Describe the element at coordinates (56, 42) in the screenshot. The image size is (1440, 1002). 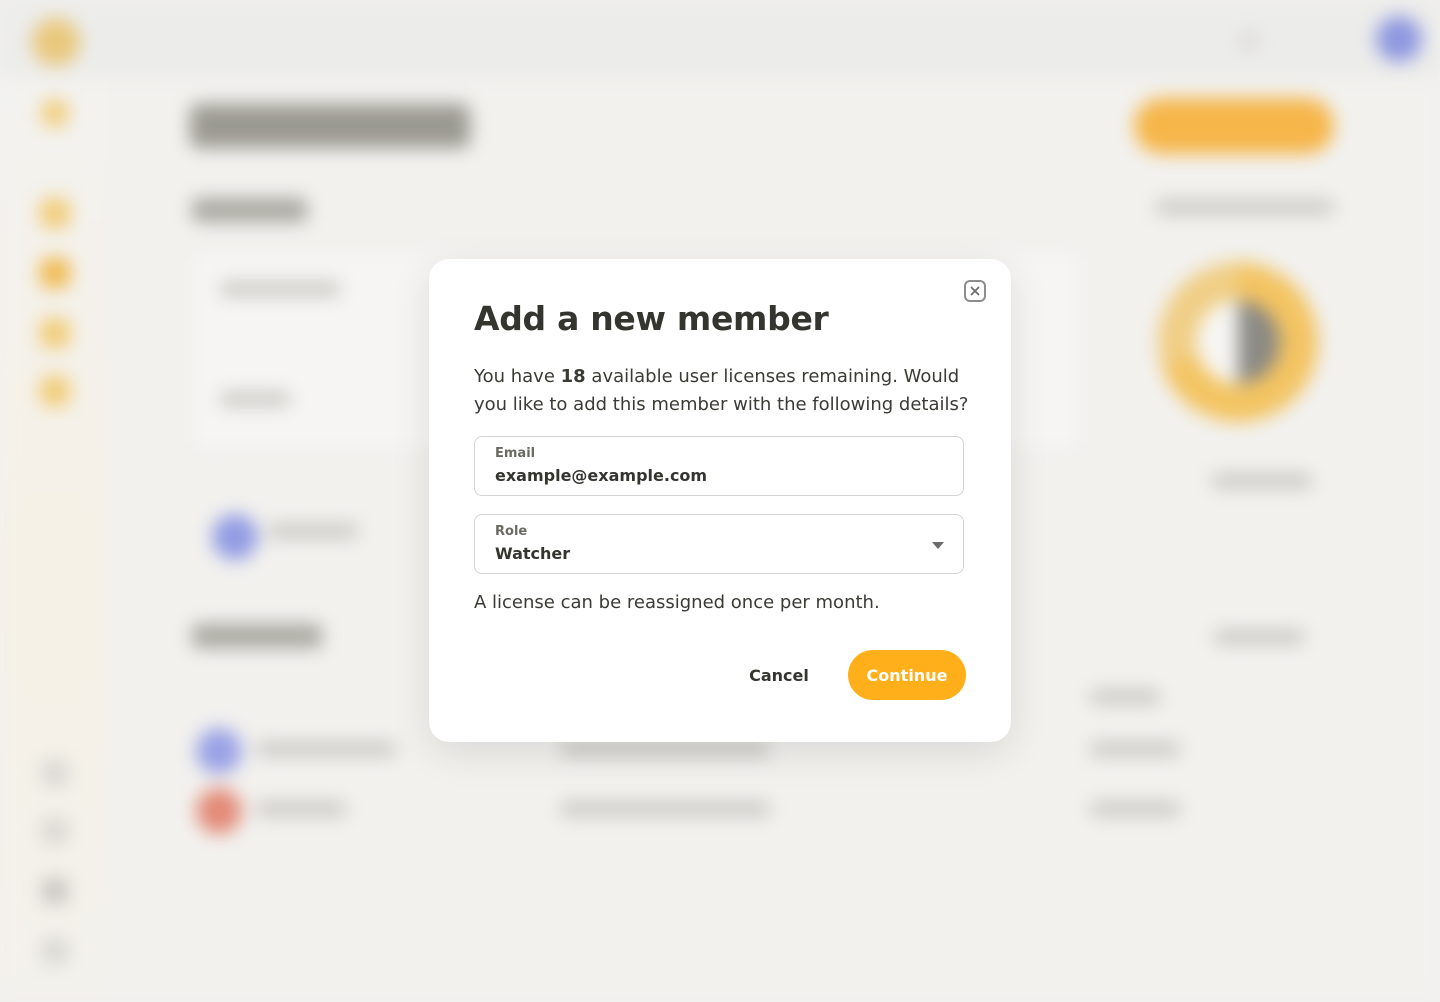
I see `app-logo` at that location.